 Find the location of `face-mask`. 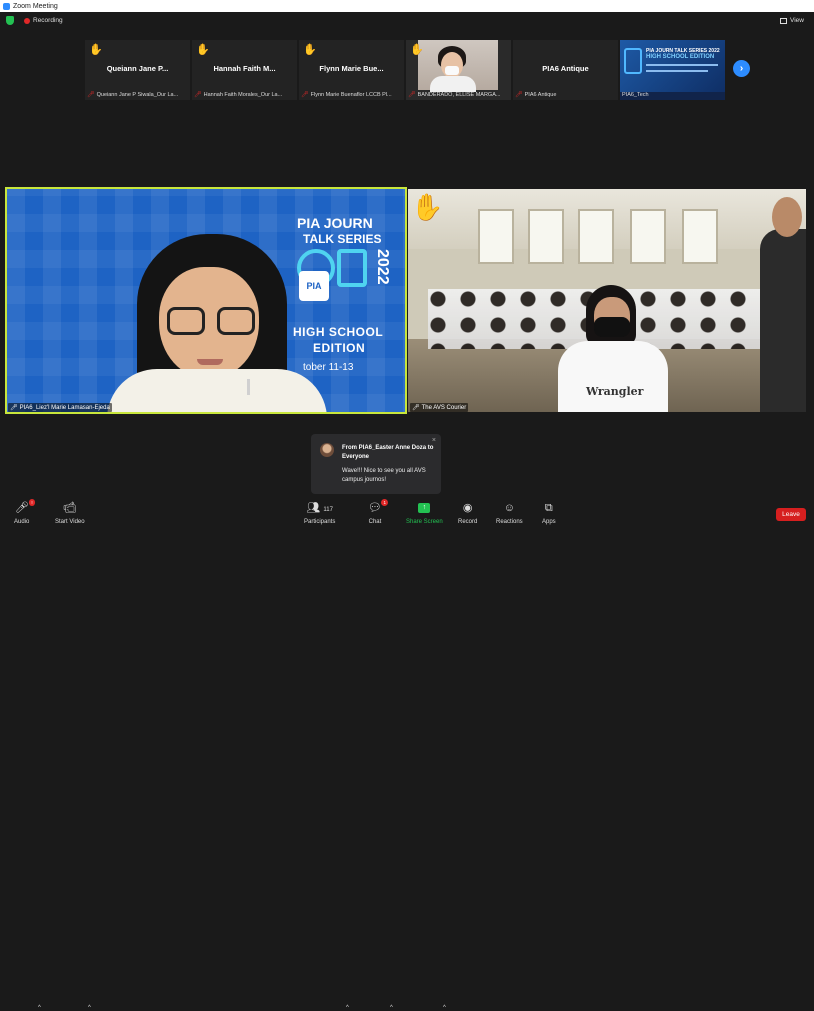

face-mask is located at coordinates (452, 70).